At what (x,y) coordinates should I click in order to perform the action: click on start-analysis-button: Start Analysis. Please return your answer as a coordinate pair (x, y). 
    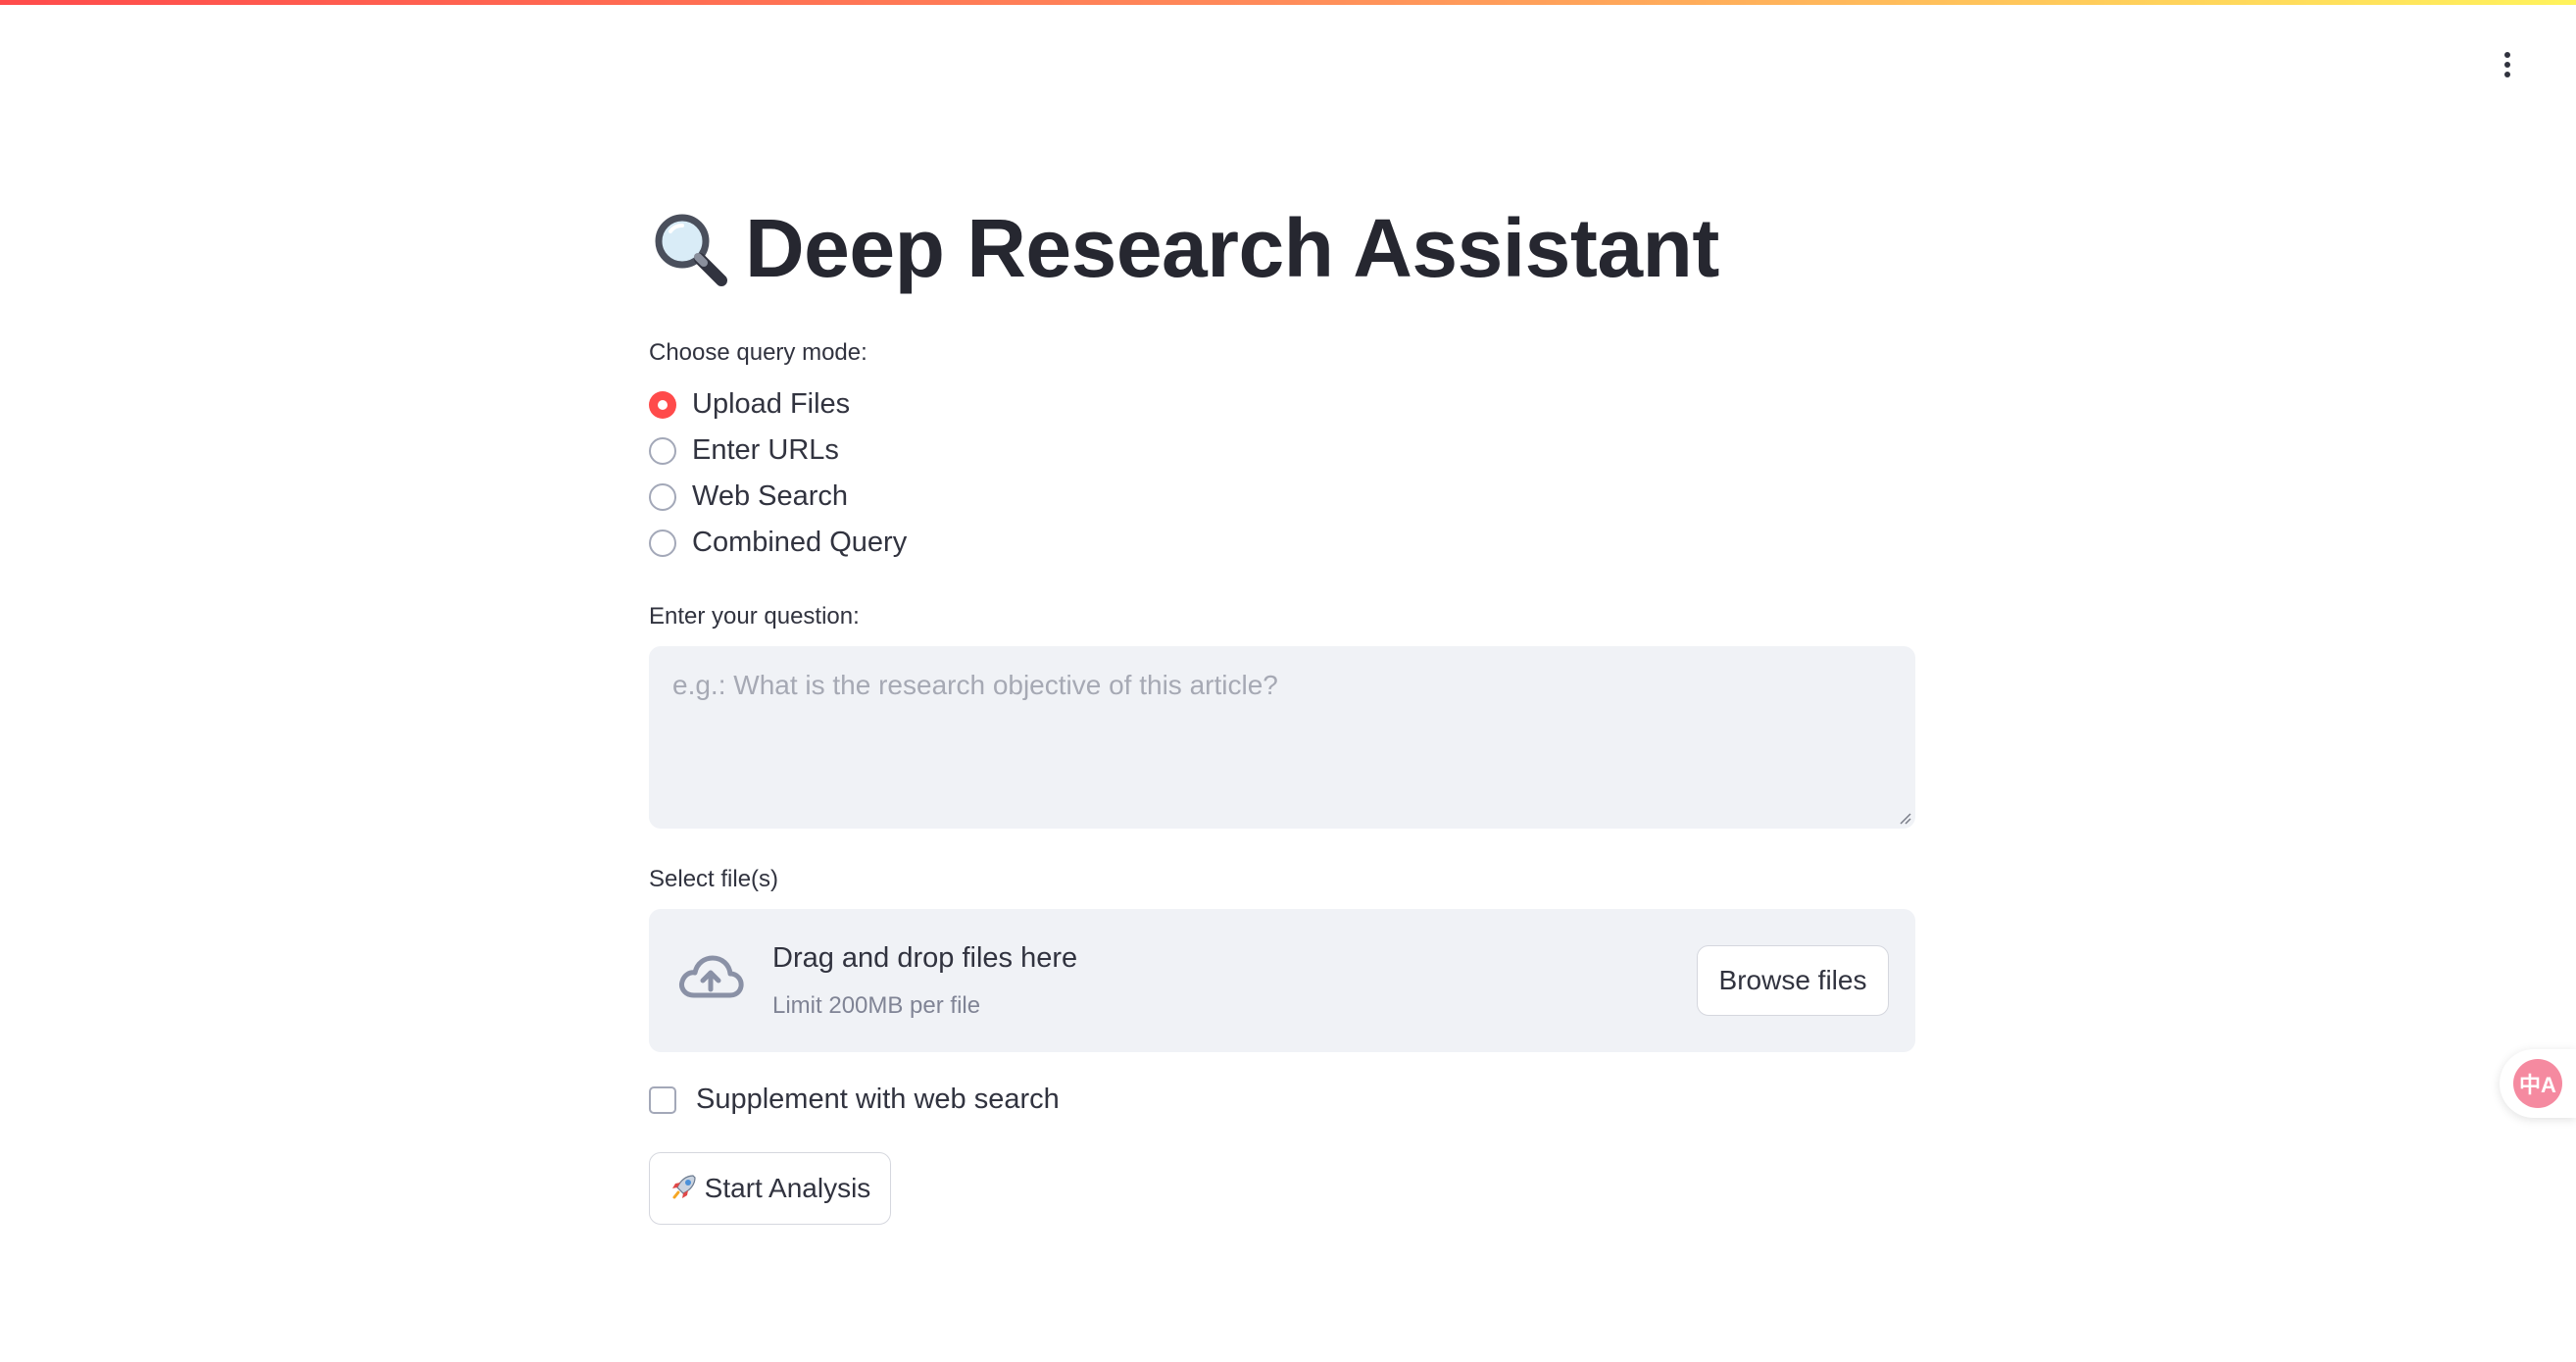
    Looking at the image, I should click on (770, 1188).